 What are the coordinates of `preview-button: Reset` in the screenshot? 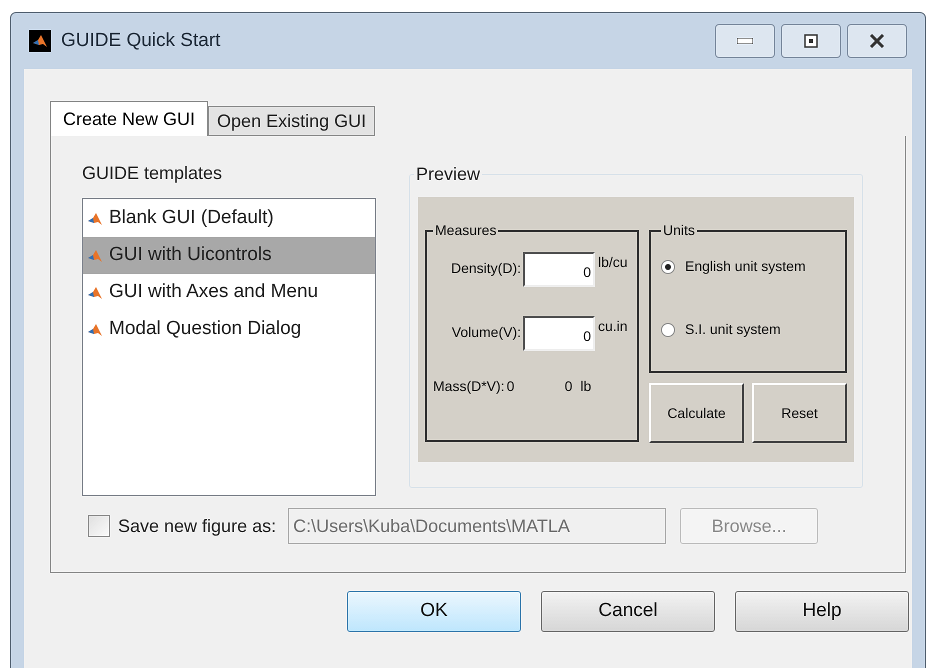 It's located at (799, 413).